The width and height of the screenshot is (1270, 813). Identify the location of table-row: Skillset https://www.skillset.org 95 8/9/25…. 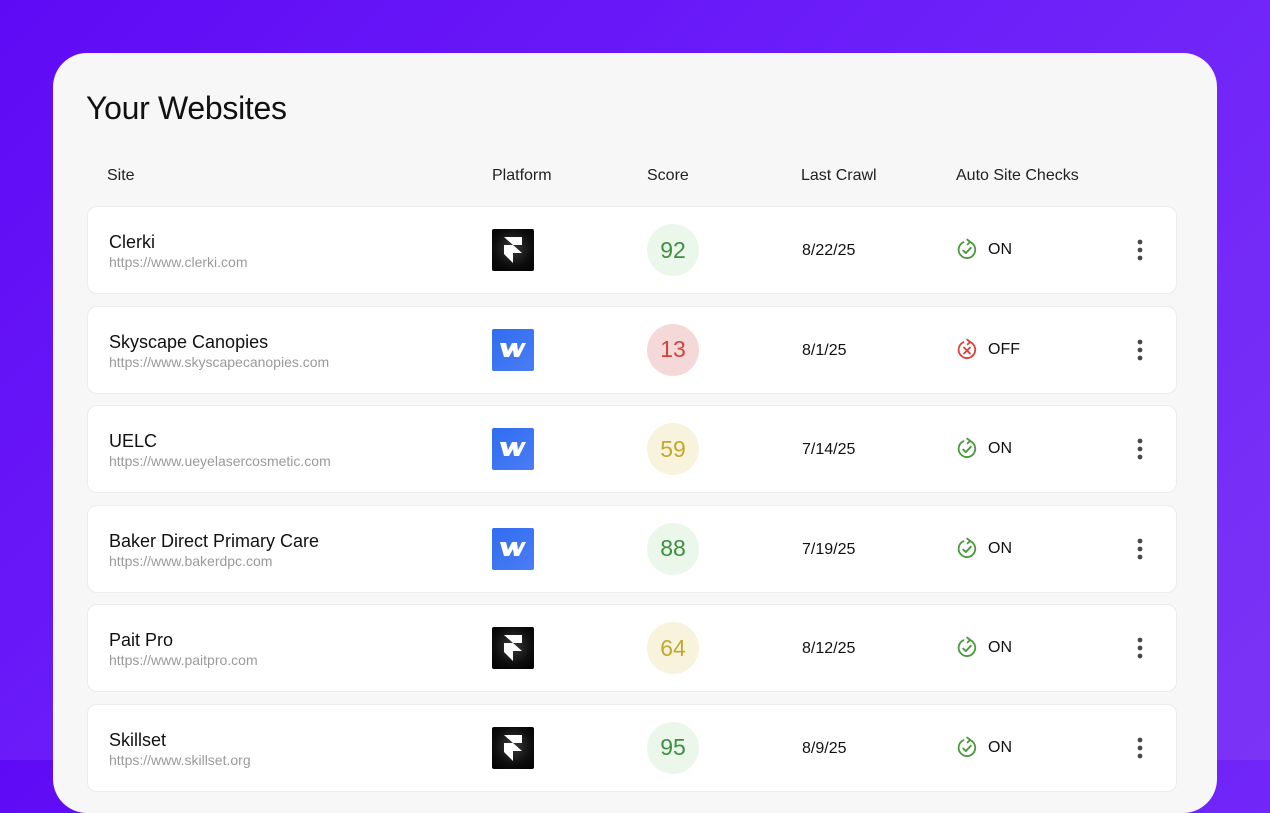
(632, 747).